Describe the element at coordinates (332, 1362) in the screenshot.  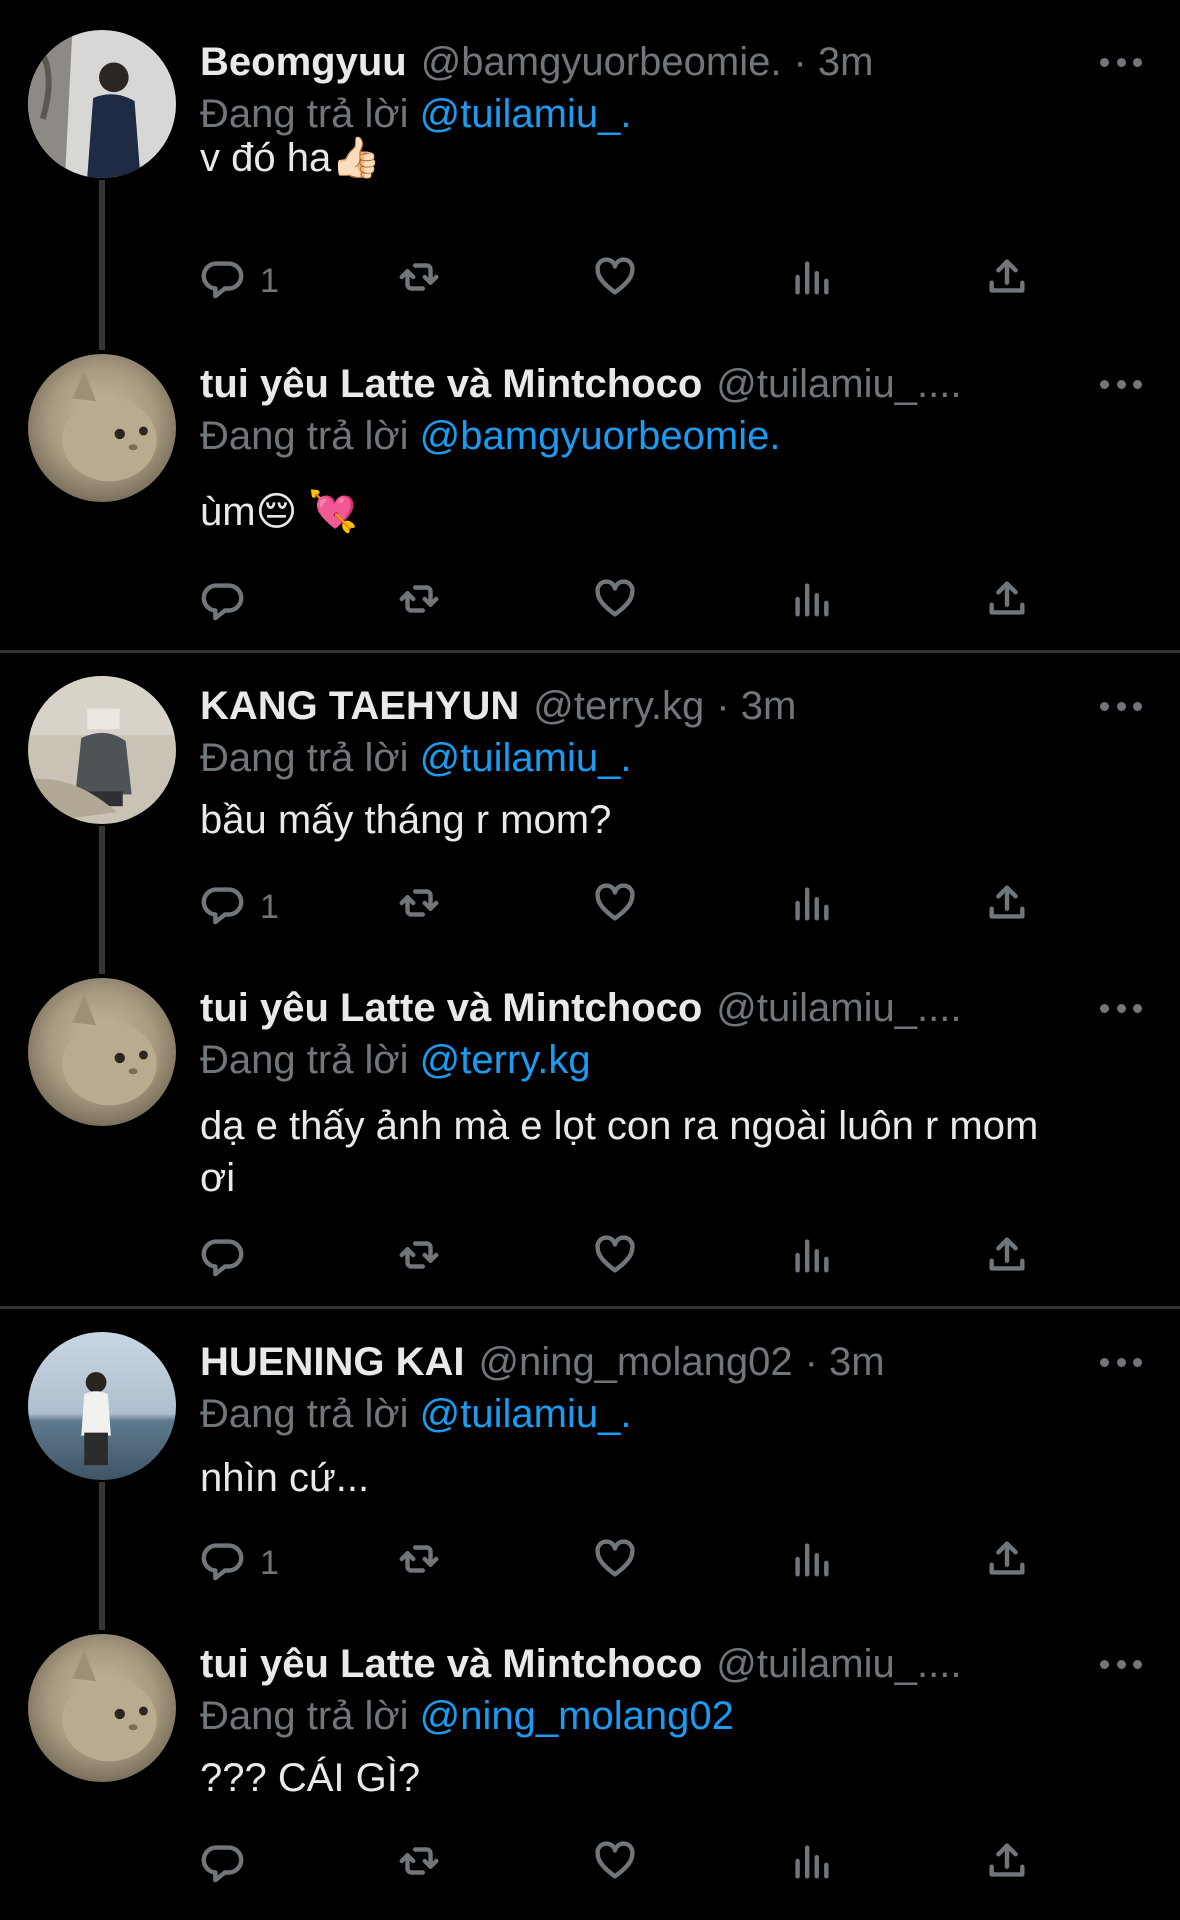
I see `display-name: HUENING KAI` at that location.